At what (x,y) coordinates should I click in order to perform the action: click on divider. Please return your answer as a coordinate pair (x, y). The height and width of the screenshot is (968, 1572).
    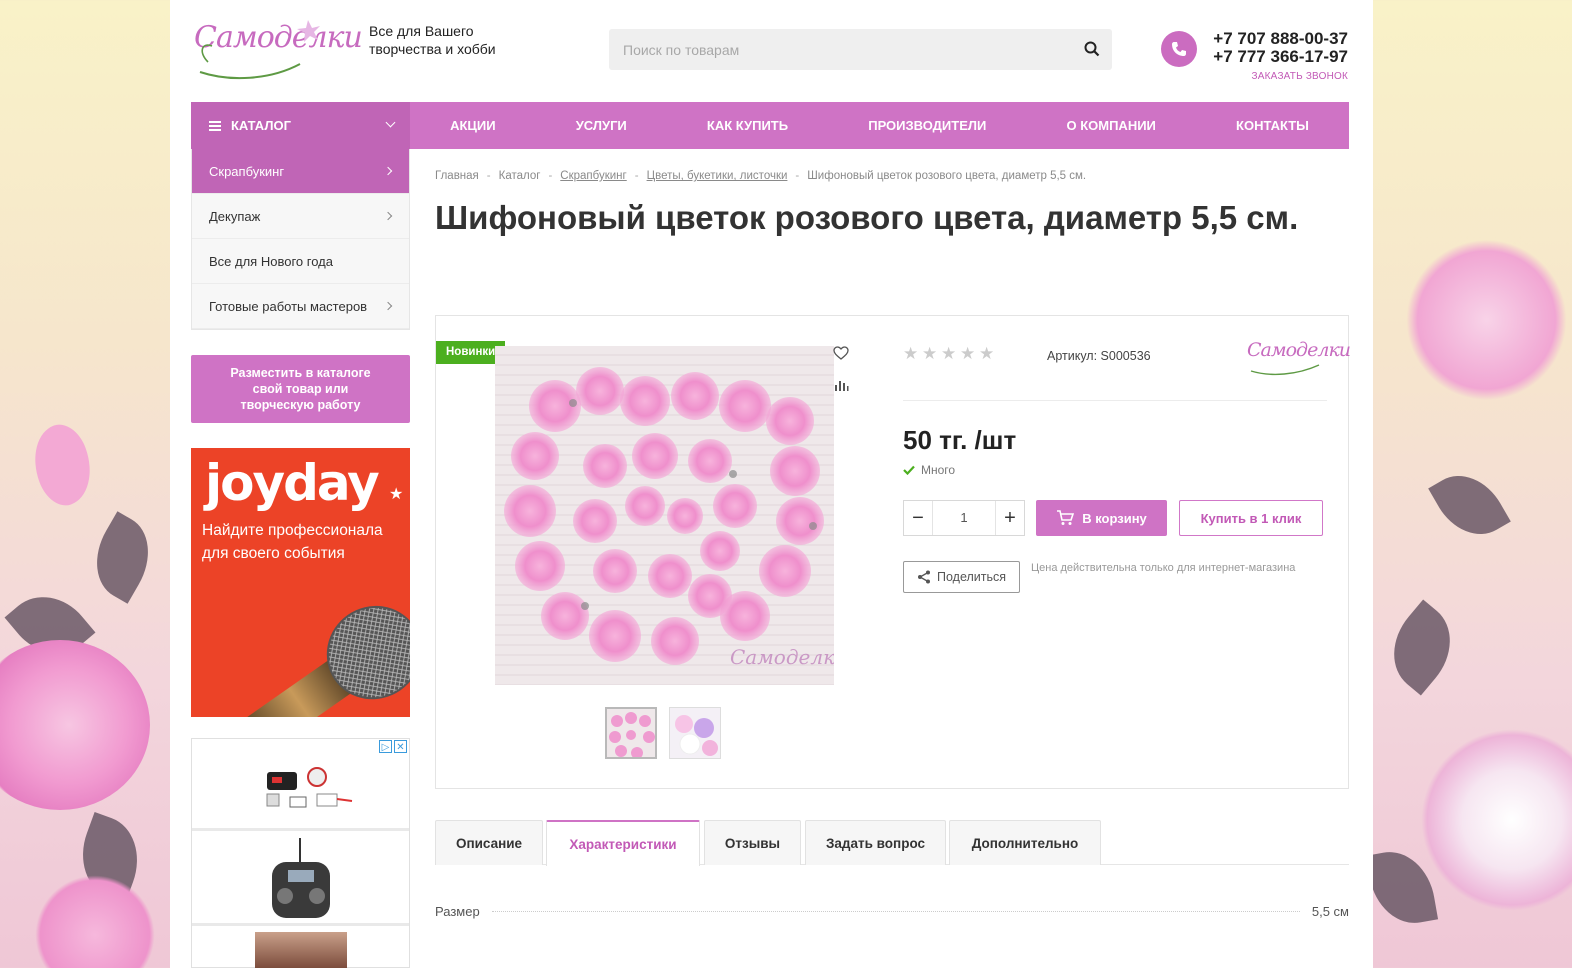
    Looking at the image, I should click on (1115, 400).